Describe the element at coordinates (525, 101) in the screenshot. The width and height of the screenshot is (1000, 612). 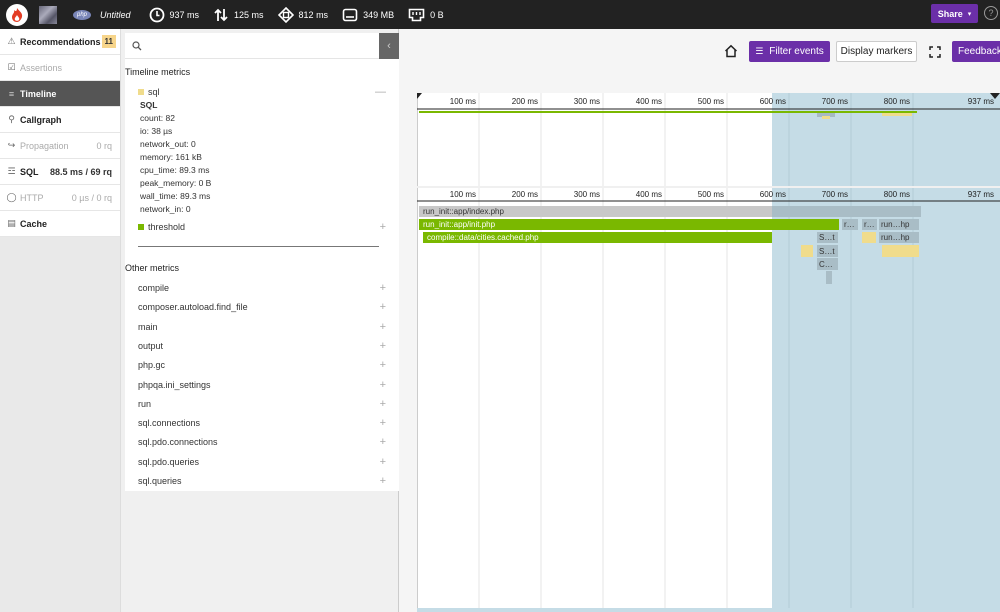
I see `overview-tick-label: 200 ms` at that location.